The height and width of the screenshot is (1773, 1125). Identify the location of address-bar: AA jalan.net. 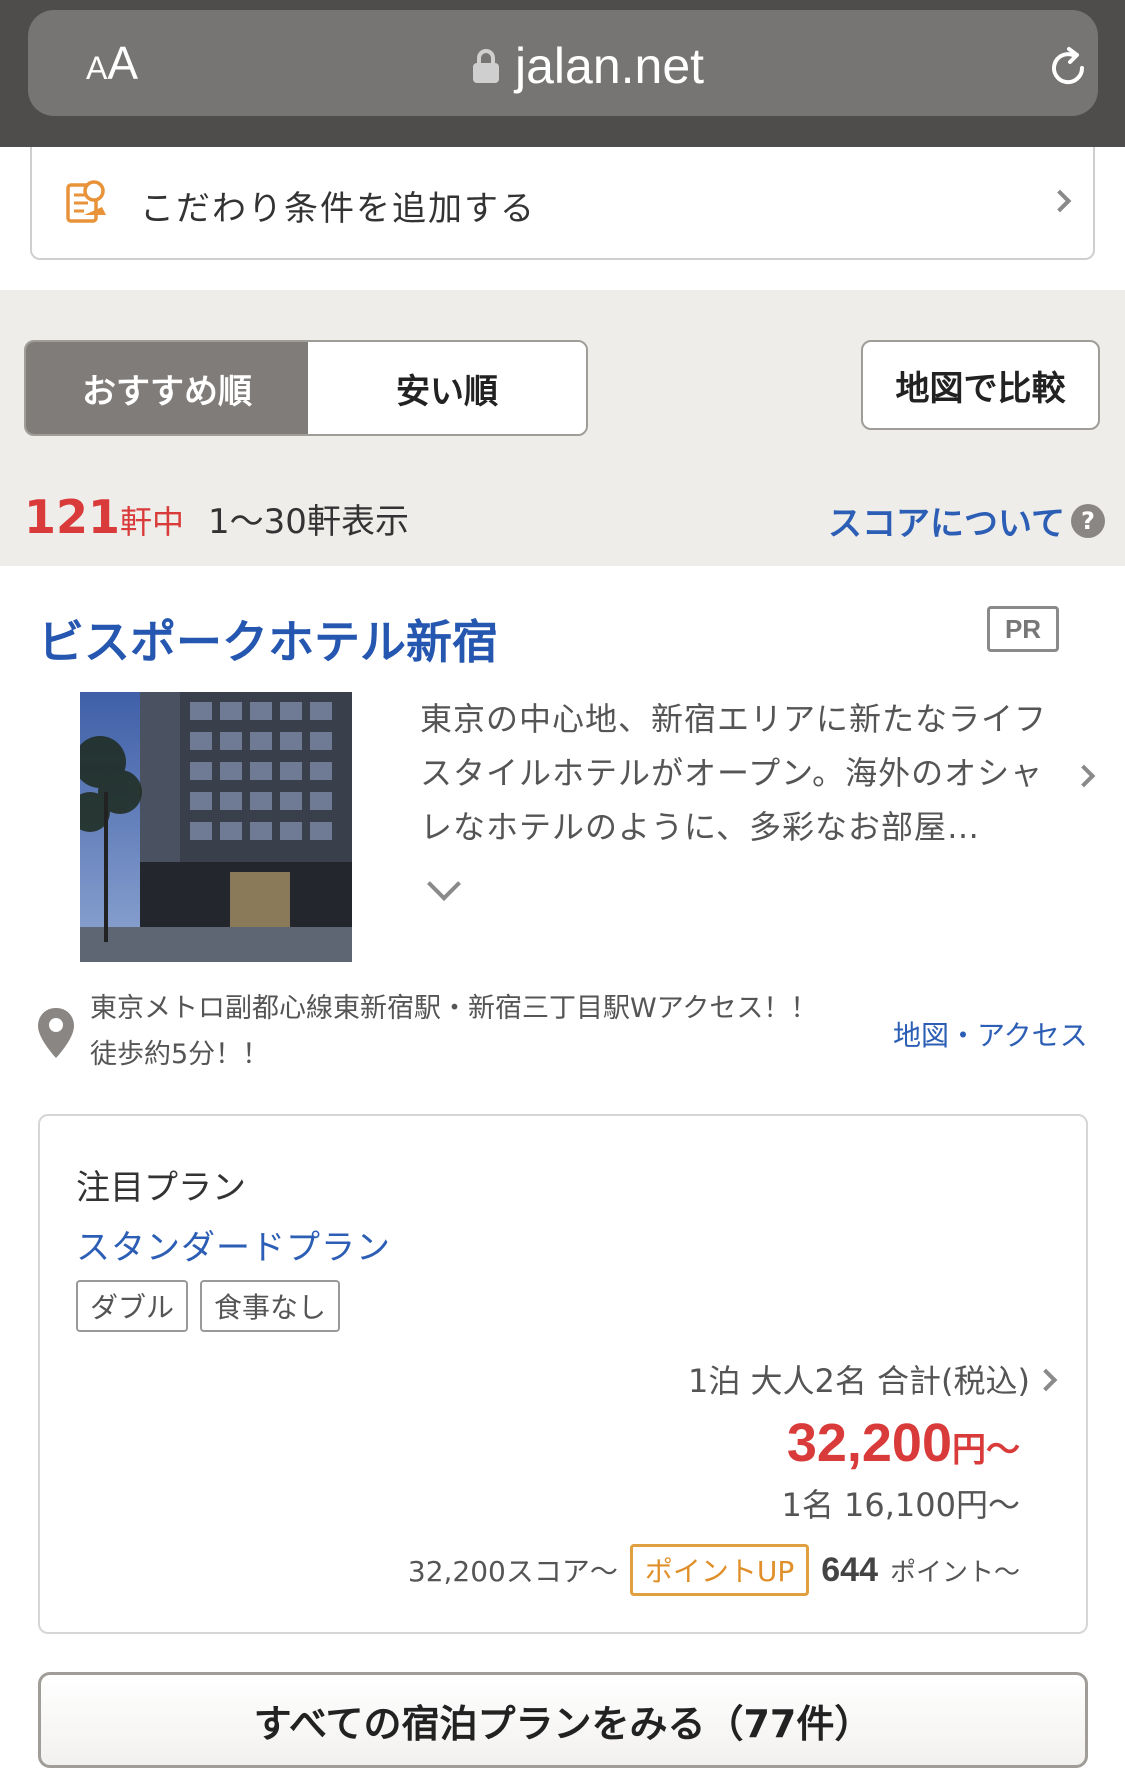
(563, 63).